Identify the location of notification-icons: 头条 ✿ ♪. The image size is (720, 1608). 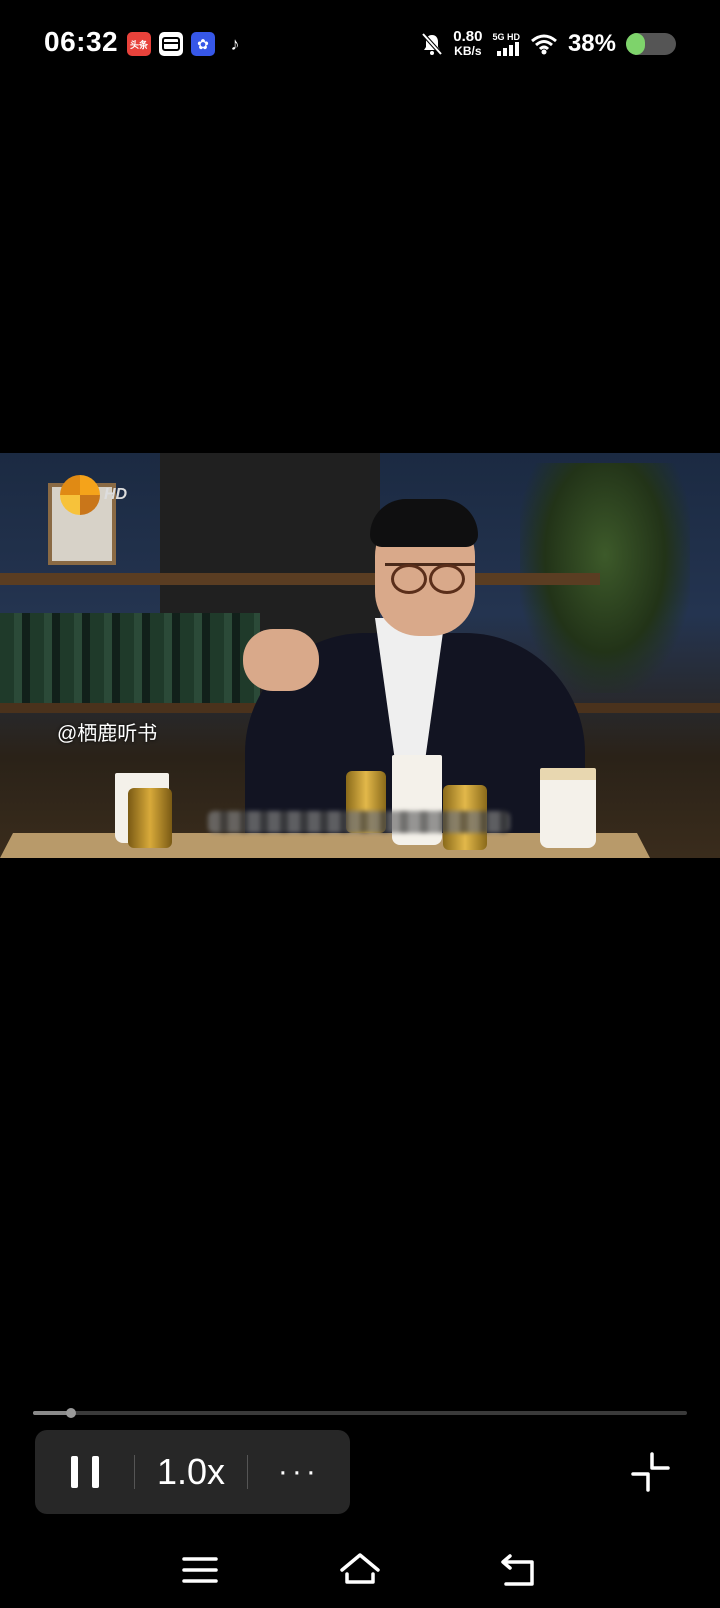
(187, 44).